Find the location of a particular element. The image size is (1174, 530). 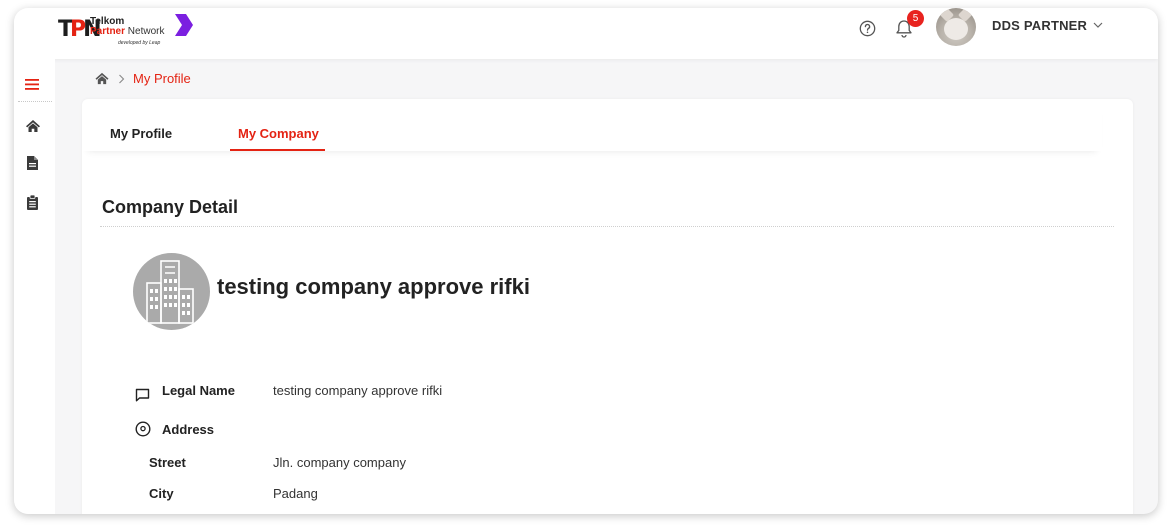

logo-line2: Partner Network is located at coordinates (127, 31).